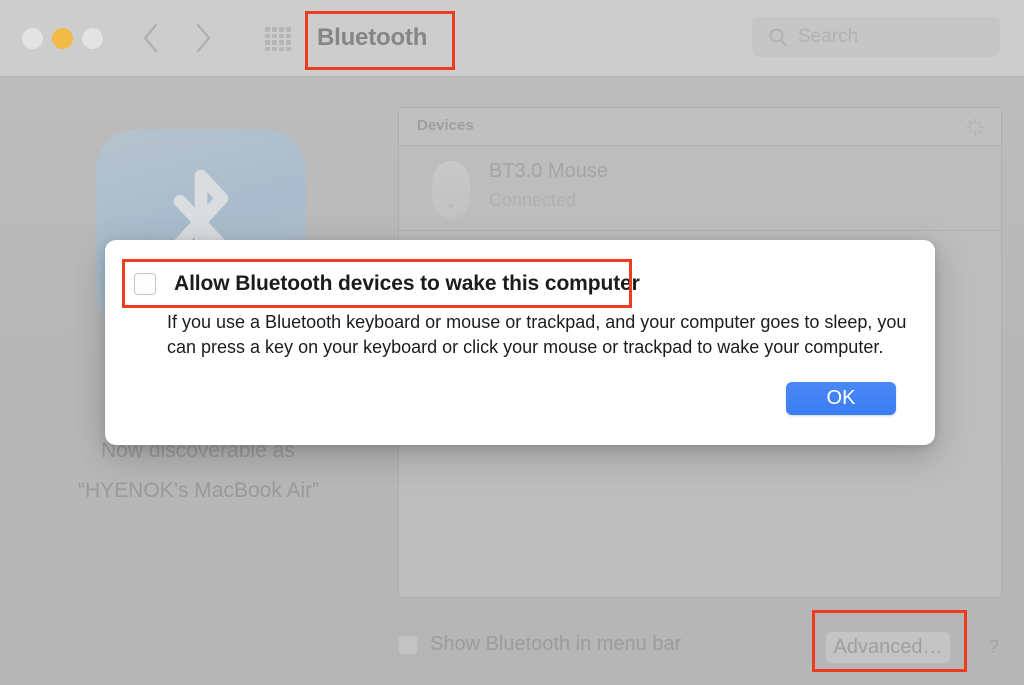  What do you see at coordinates (445, 125) in the screenshot?
I see `devices-header-label: Devices` at bounding box center [445, 125].